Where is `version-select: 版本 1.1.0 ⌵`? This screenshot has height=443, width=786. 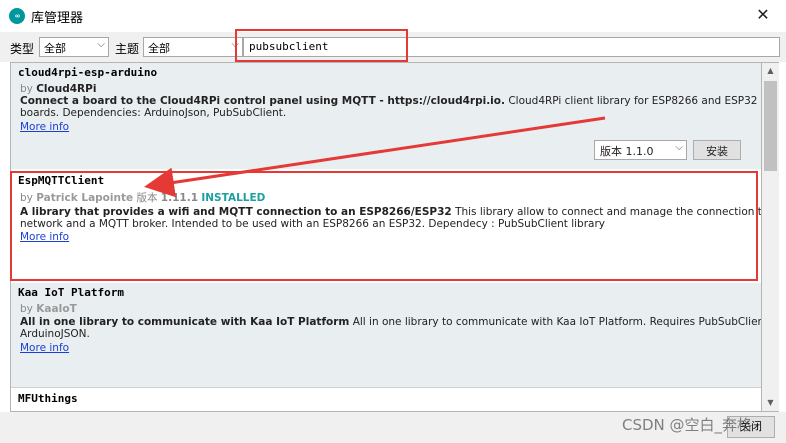 version-select: 版本 1.1.0 ⌵ is located at coordinates (640, 150).